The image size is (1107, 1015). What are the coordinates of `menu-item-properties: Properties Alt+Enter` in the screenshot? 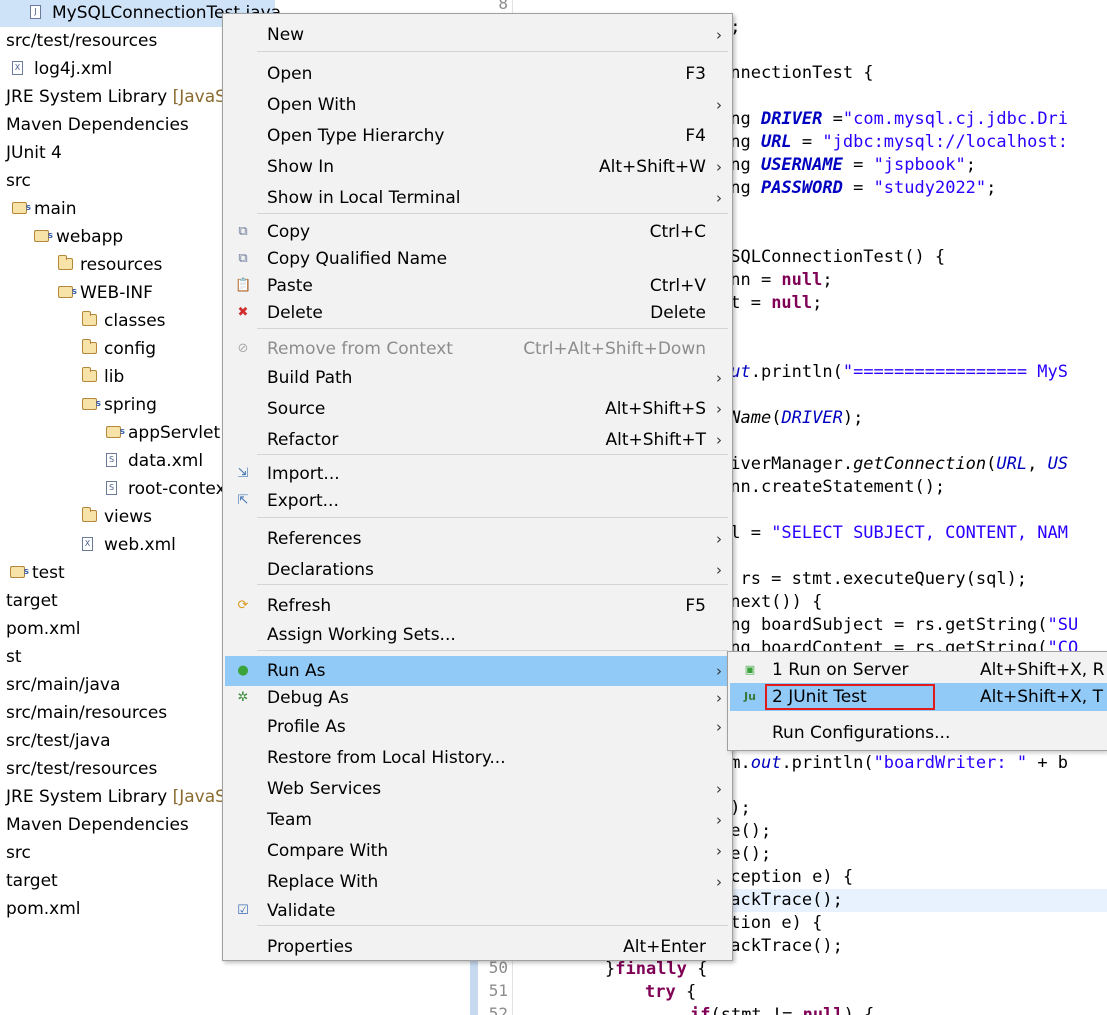 It's located at (477, 947).